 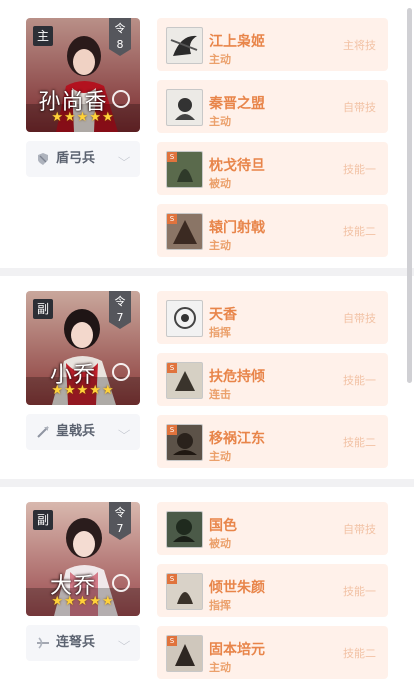 I want to click on skill-name: 移祸江东, so click(x=237, y=439).